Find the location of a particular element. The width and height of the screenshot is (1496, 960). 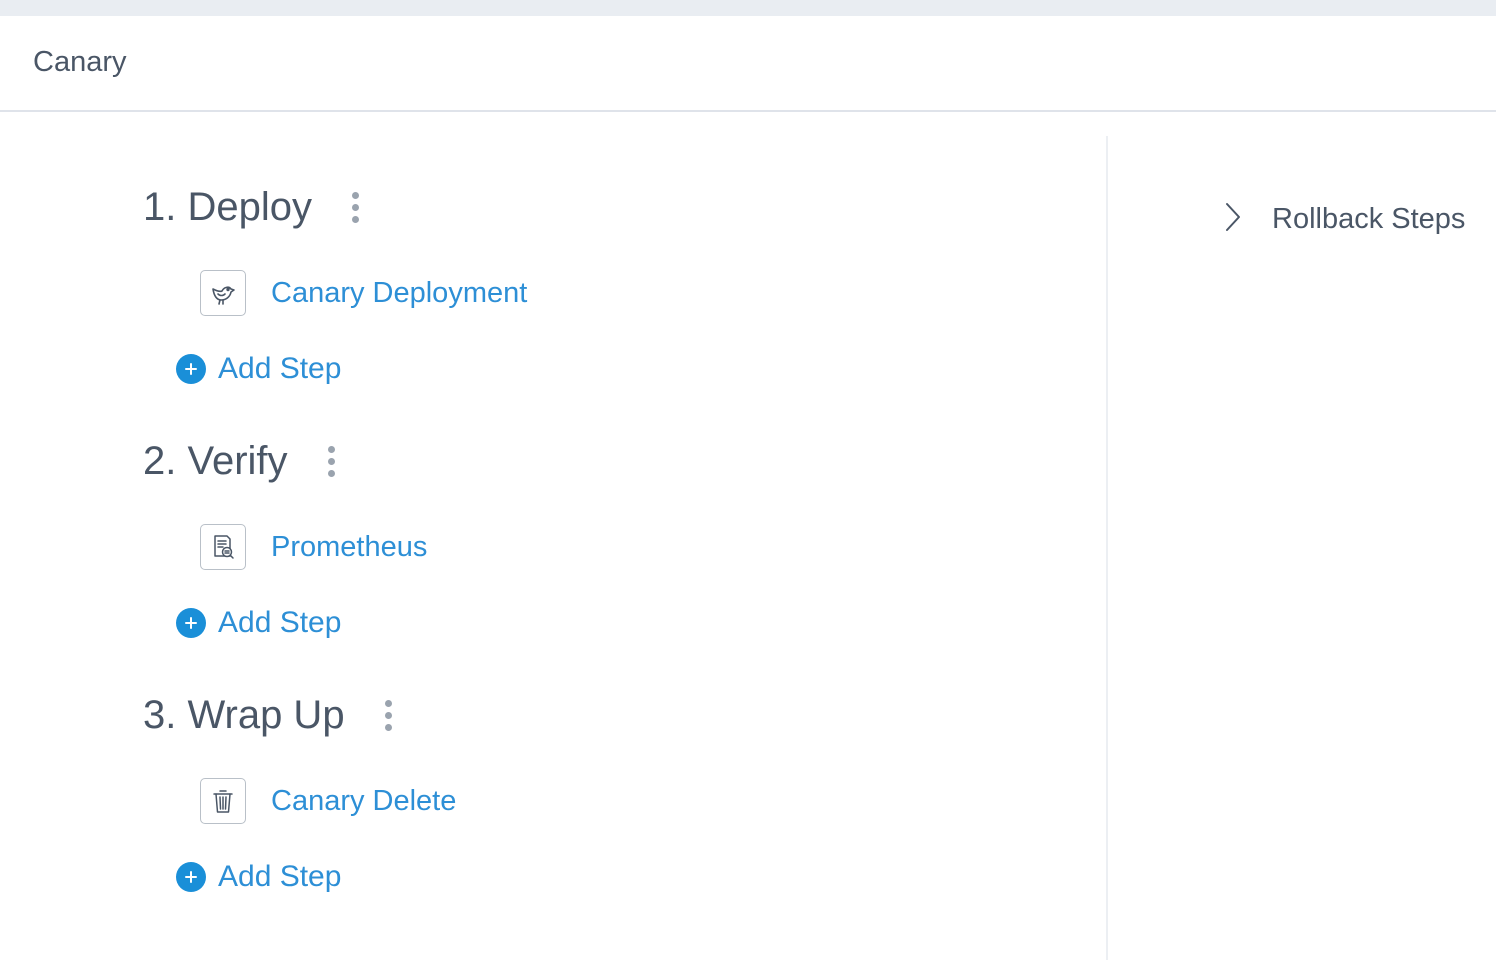

step-prometheus: Prometheus is located at coordinates (313, 547).